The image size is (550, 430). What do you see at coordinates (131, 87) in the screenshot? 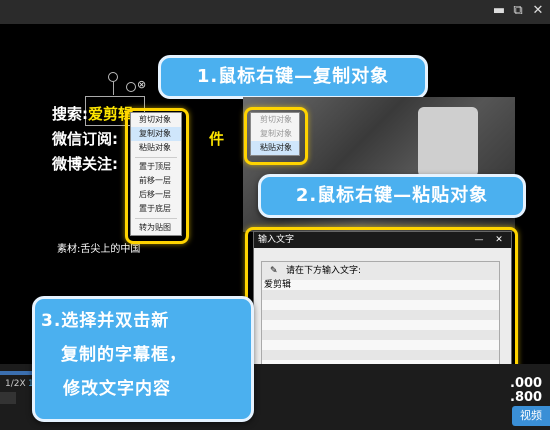
I see `resize-handle` at bounding box center [131, 87].